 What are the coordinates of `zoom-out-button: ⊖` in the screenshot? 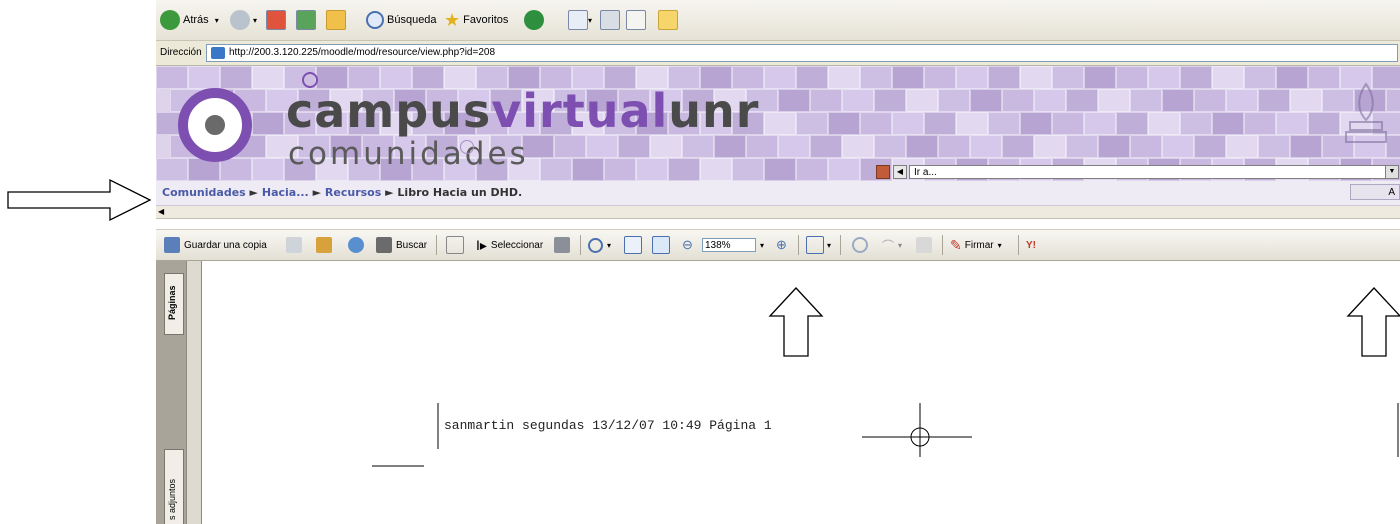 It's located at (687, 245).